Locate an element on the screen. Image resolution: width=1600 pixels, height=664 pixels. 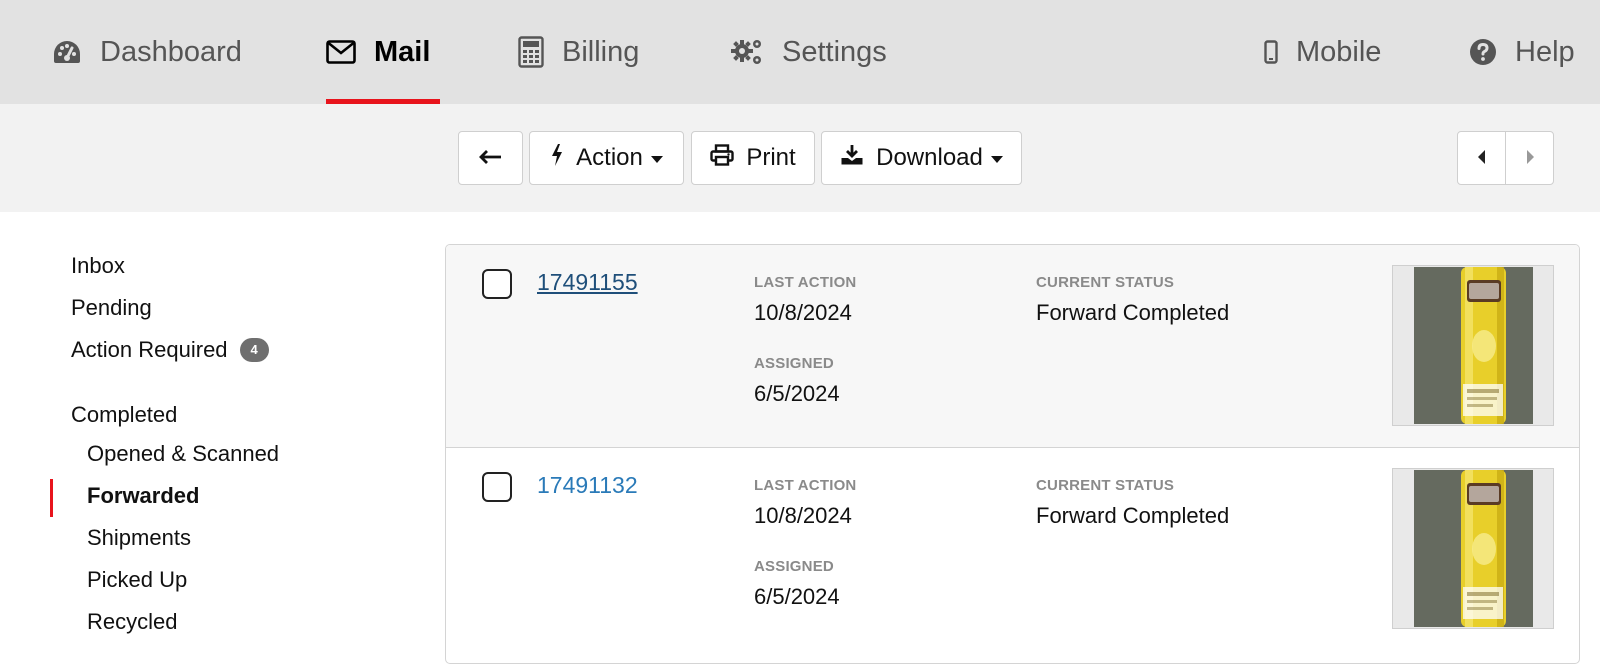
sidebar-item-label: Action Required is located at coordinates (149, 349).